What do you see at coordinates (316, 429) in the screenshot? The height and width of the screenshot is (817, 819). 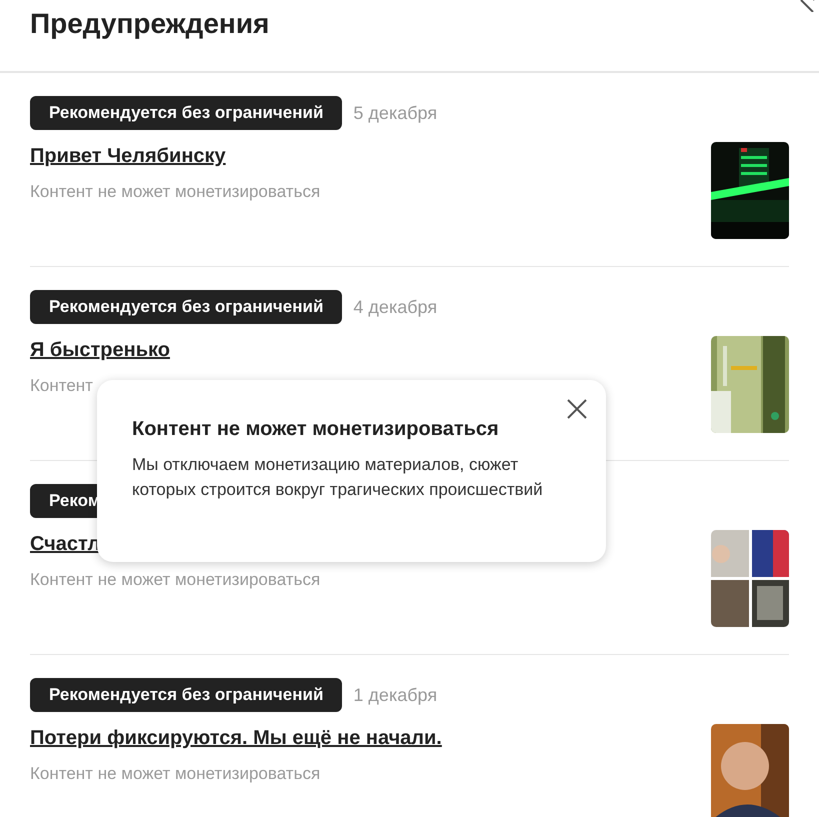 I see `popover-title: Контент не может монетизироваться` at bounding box center [316, 429].